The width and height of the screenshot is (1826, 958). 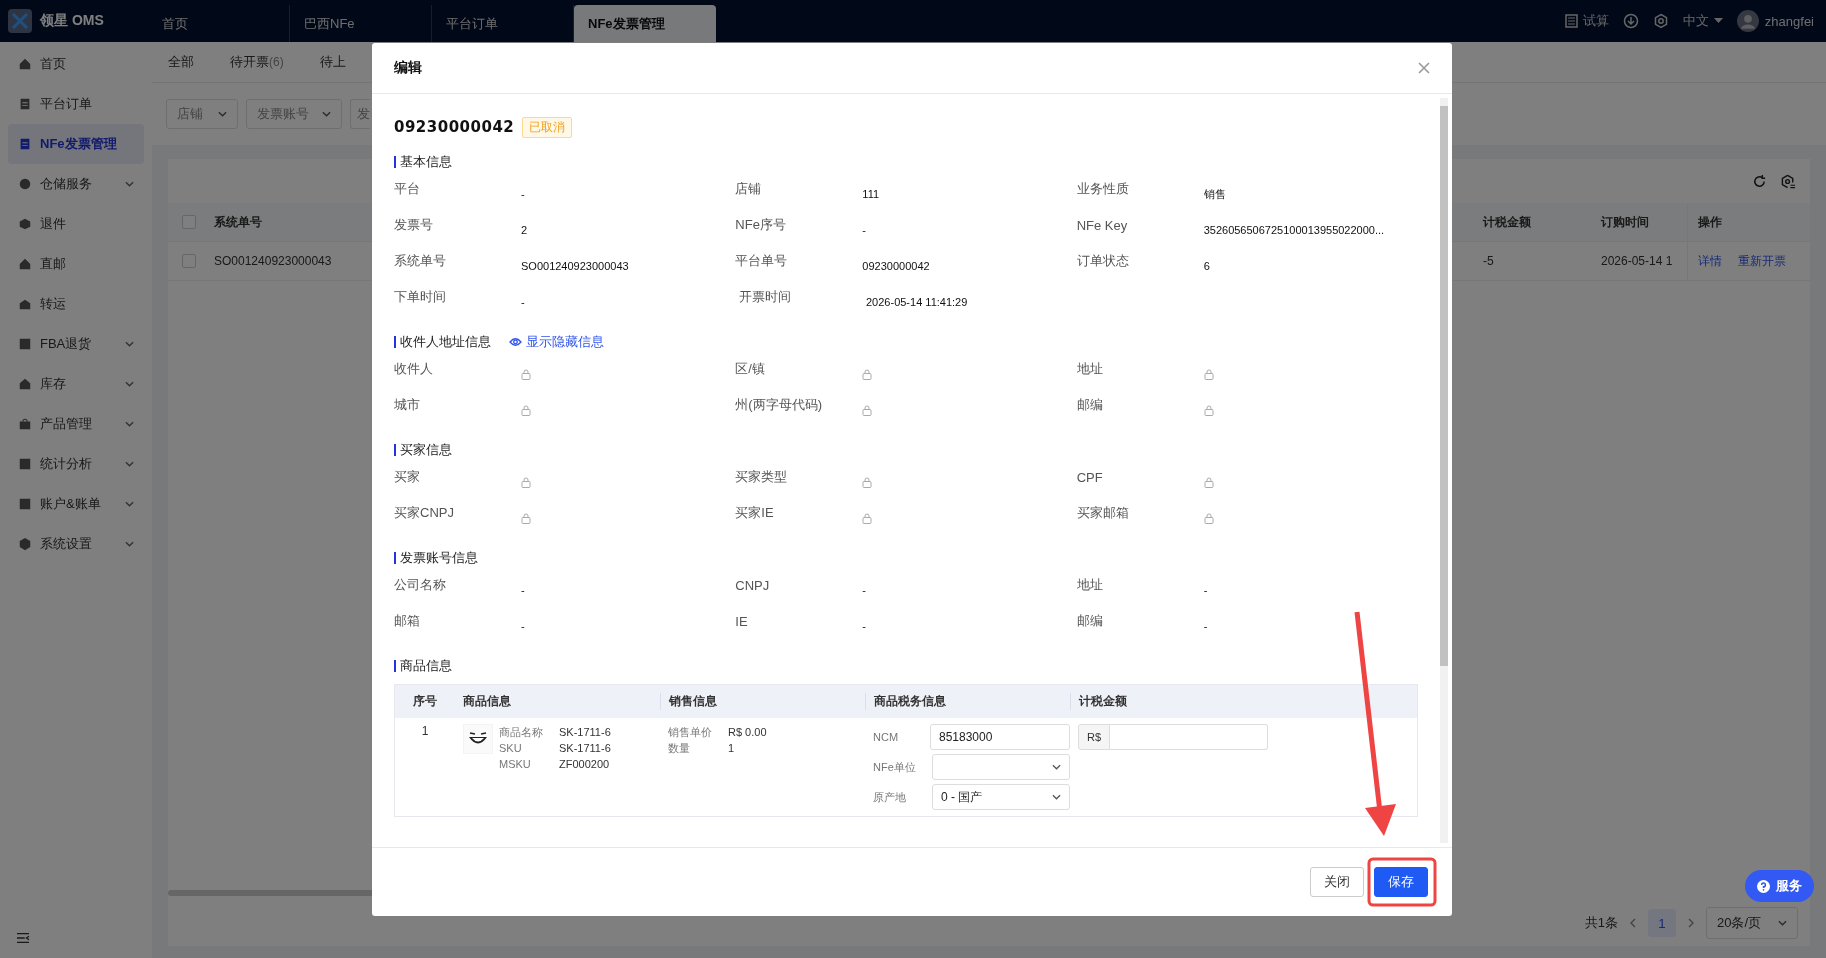 What do you see at coordinates (1762, 261) in the screenshot?
I see `action-link: 重新开票` at bounding box center [1762, 261].